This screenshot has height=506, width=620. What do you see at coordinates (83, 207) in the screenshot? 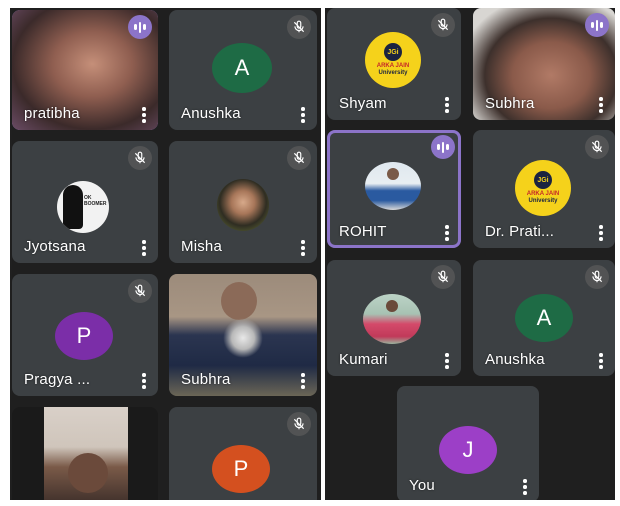
I see `profile-photo: OK BOOMER` at bounding box center [83, 207].